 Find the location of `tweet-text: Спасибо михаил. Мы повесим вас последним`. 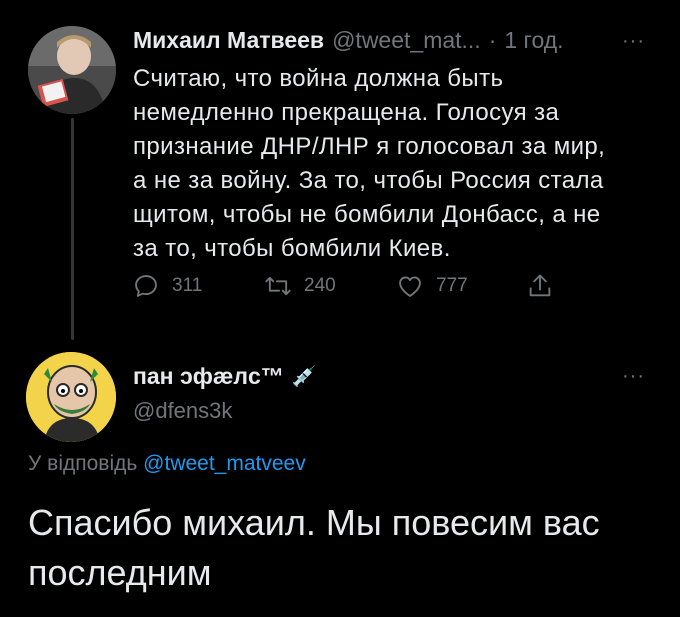

tweet-text: Спасибо михаил. Мы повесим вас последним is located at coordinates (314, 547).